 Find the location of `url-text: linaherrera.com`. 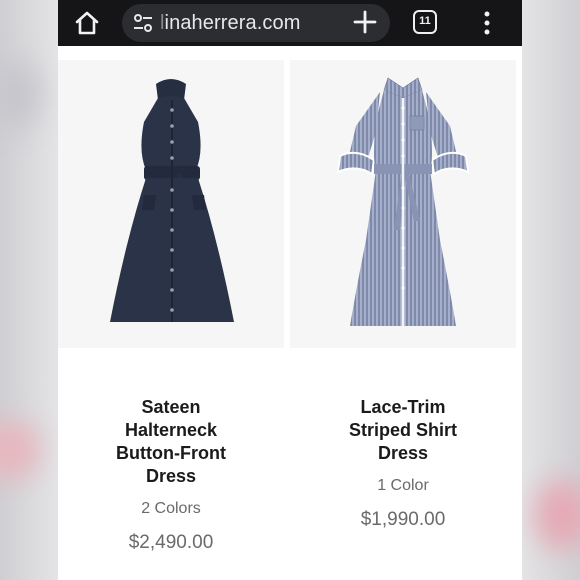

url-text: linaherrera.com is located at coordinates (230, 23).